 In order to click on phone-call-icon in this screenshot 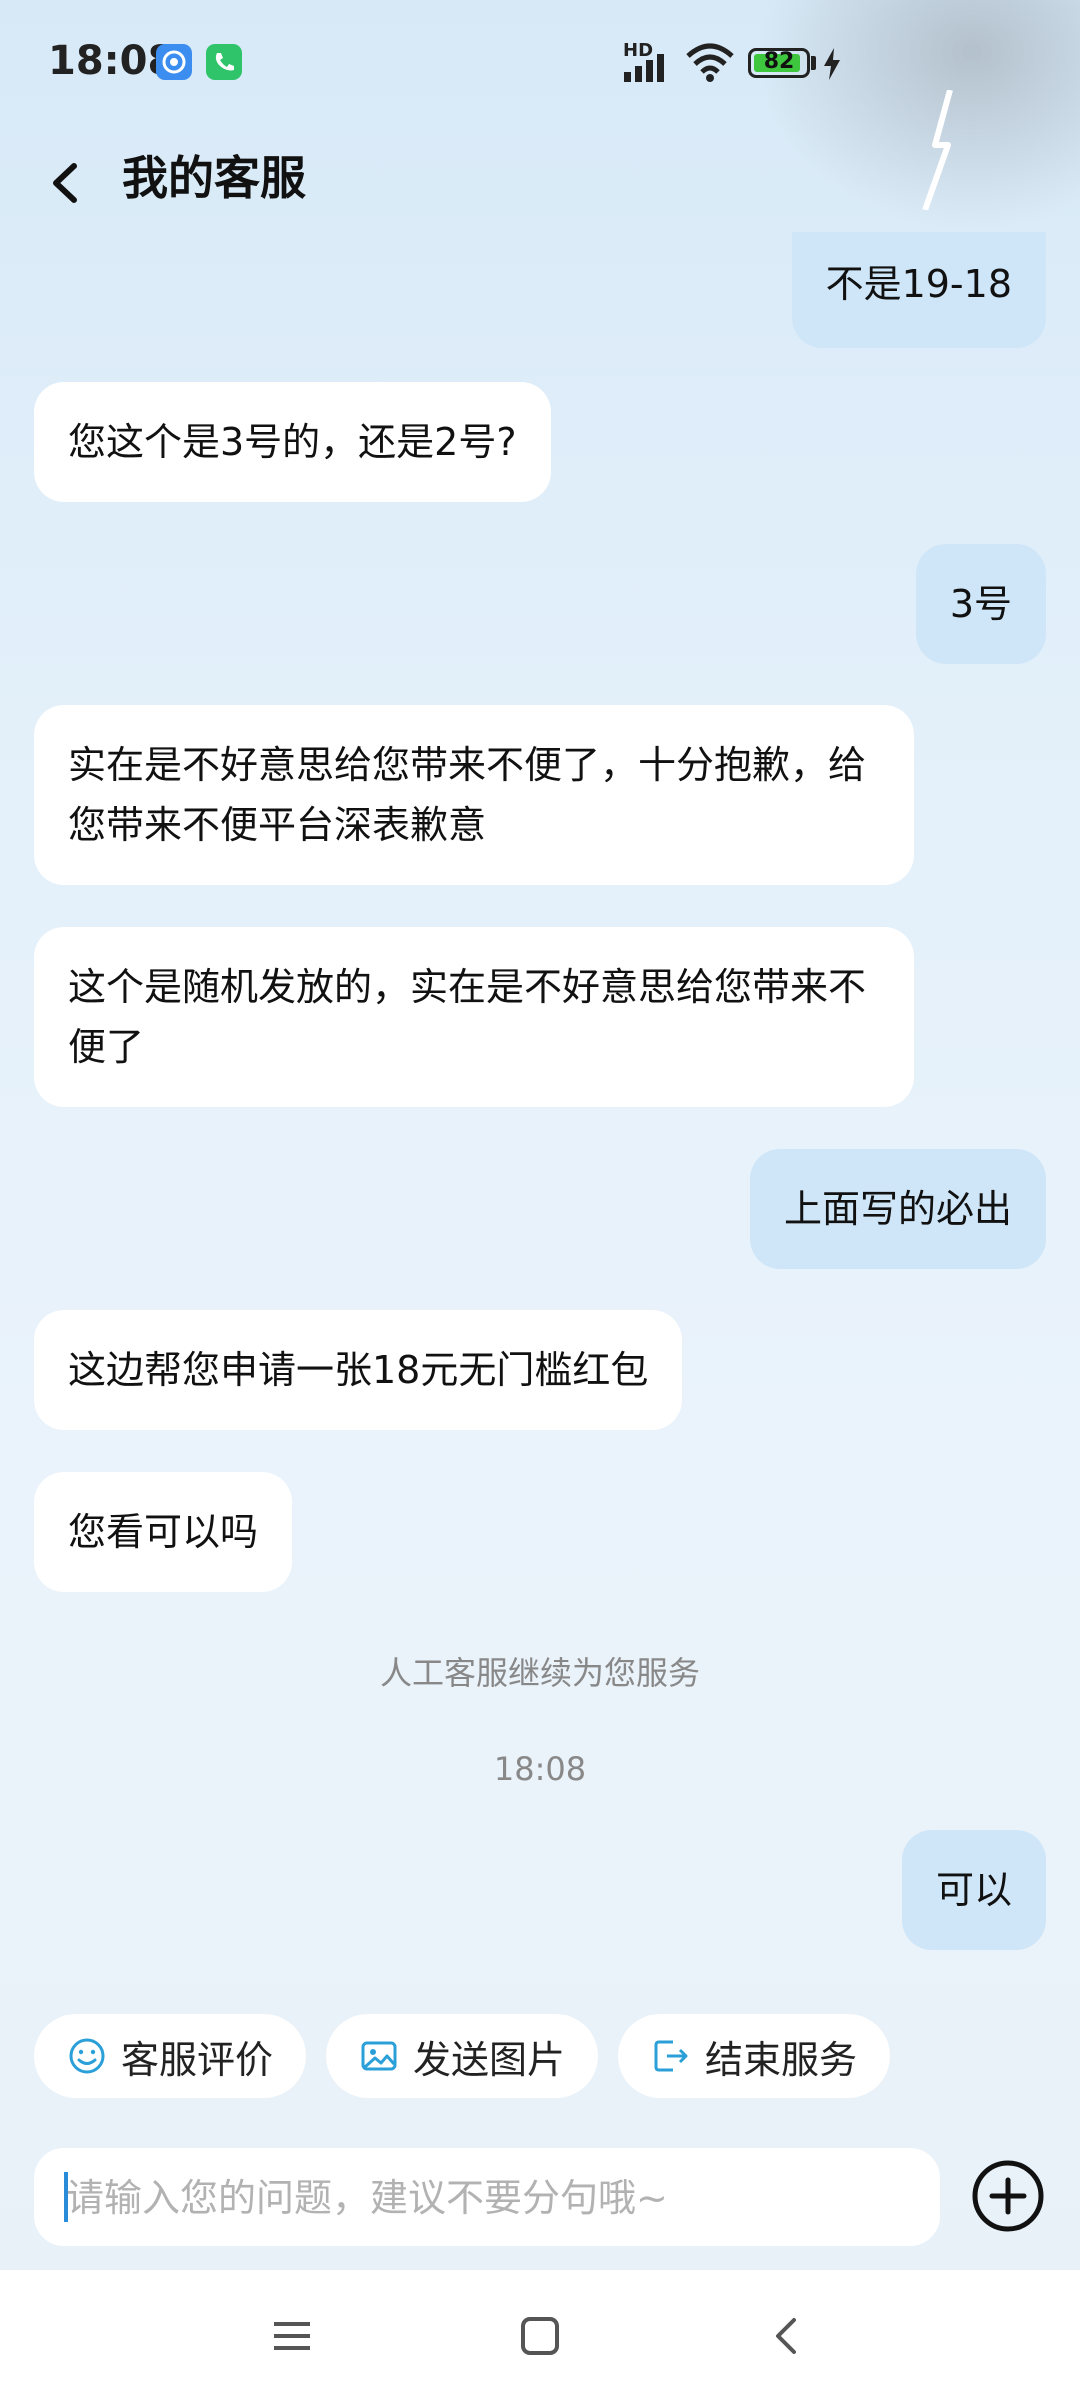, I will do `click(224, 62)`.